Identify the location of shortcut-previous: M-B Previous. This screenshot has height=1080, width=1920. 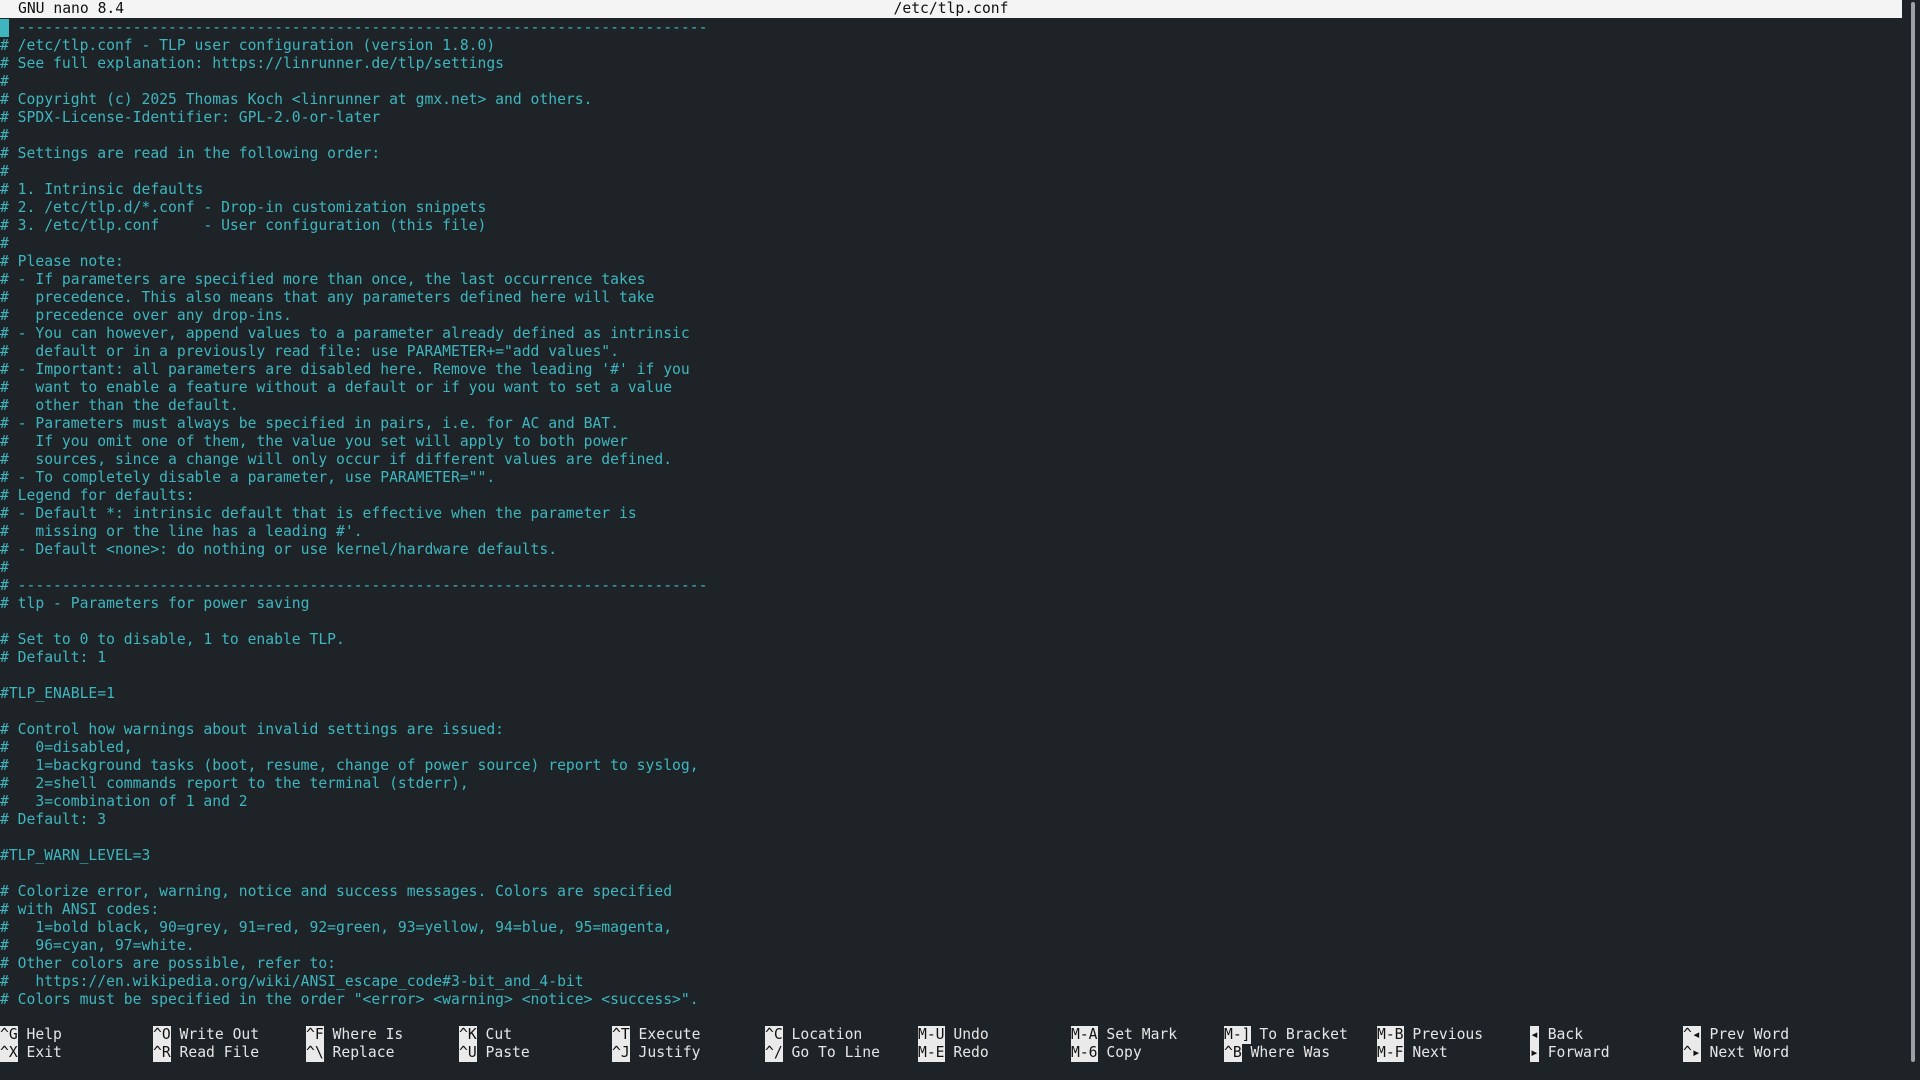
(1430, 1035).